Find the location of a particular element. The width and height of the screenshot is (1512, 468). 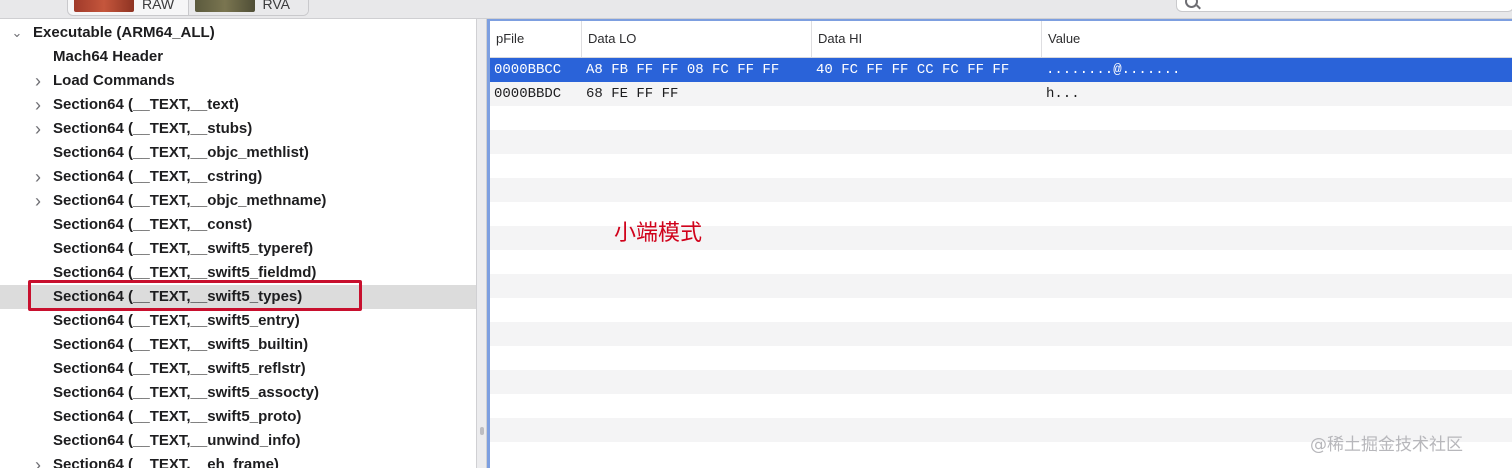

rva-segment-button: RVA is located at coordinates (247, 7).